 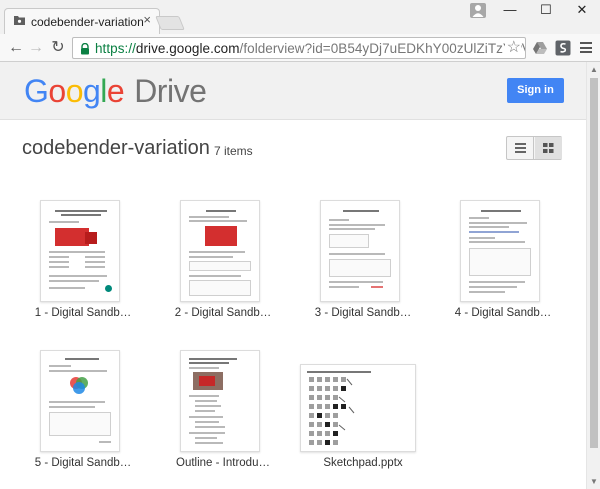 What do you see at coordinates (79, 385) in the screenshot?
I see `rgb-color-wheel-icon` at bounding box center [79, 385].